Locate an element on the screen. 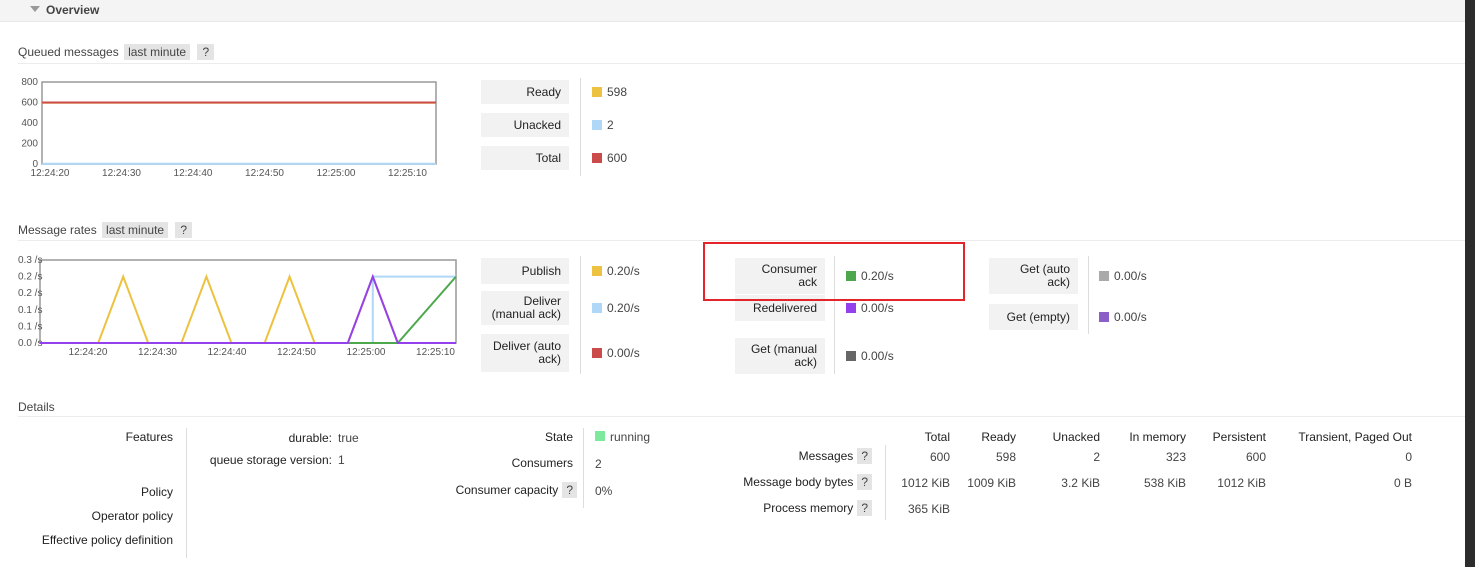 This screenshot has height=567, width=1475. consumer-capacity-label: Consumer capacity? is located at coordinates (488, 490).